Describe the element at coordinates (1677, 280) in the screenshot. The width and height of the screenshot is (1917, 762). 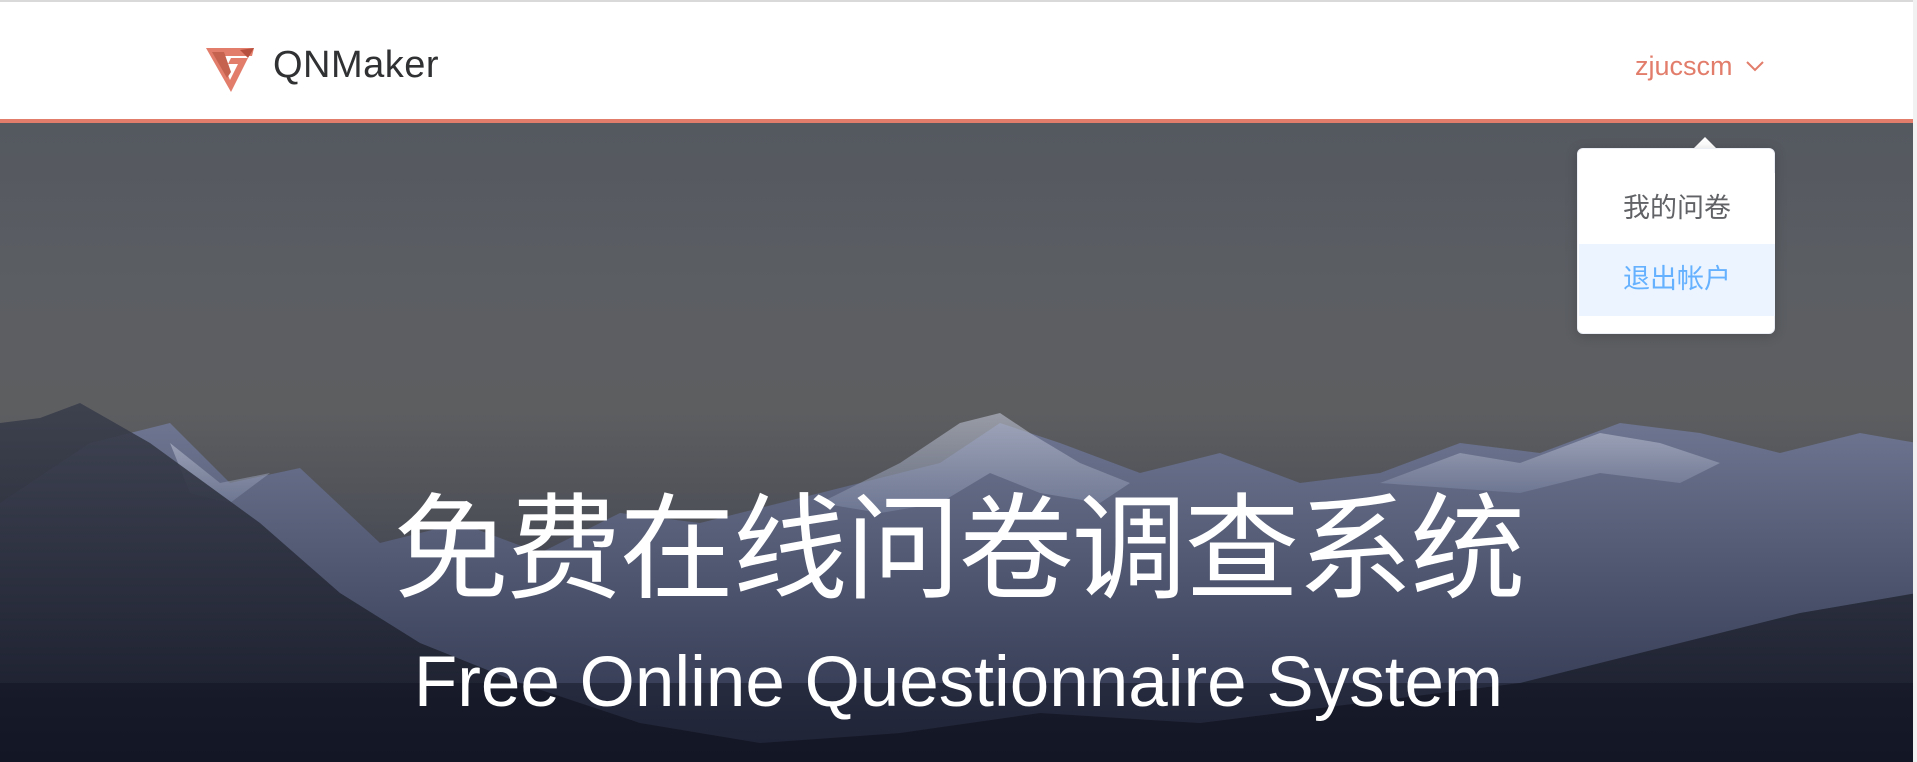
I see `menu-item-logout: 退出帐户` at that location.